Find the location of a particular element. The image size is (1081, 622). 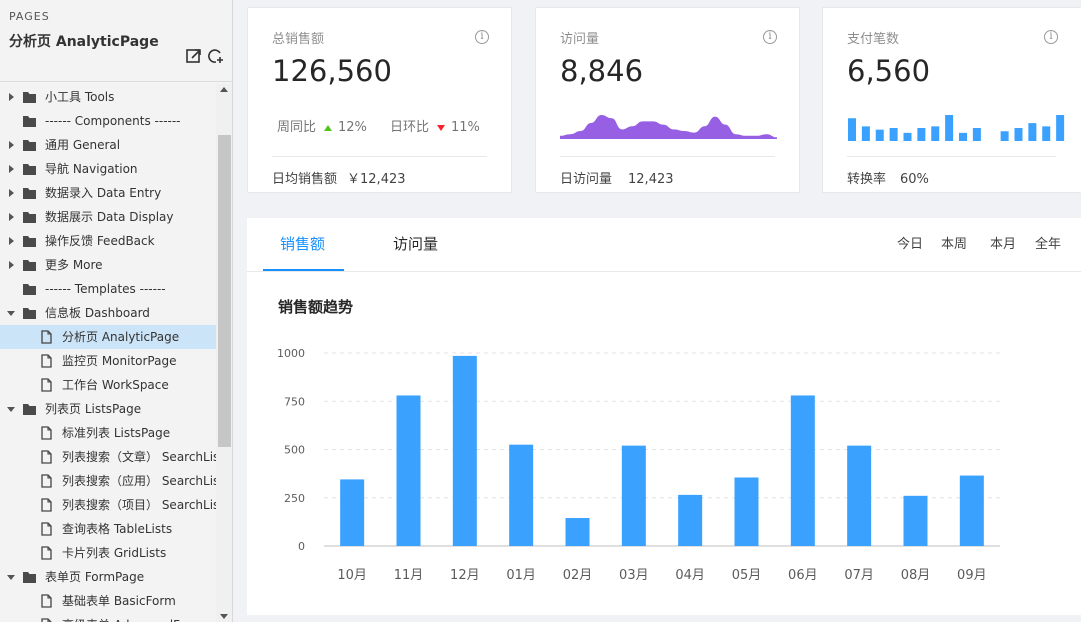

tree-page-item: 查询表格 TableLists is located at coordinates (108, 529).